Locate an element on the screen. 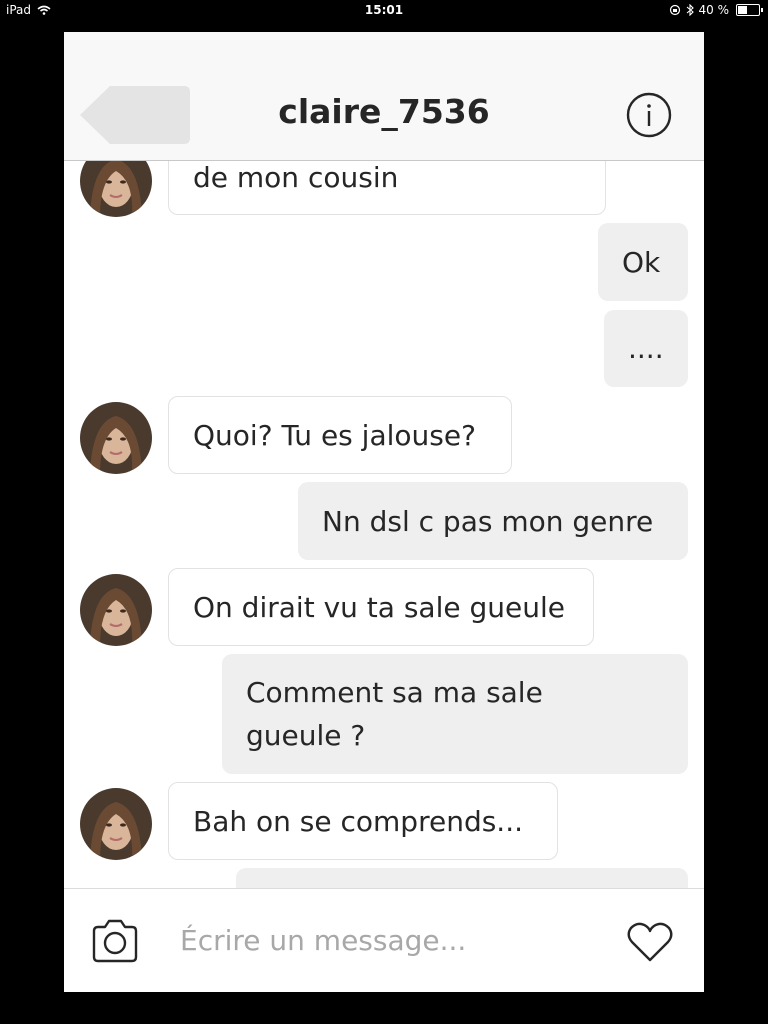 The image size is (768, 1024). status-bar-right: 40 % is located at coordinates (716, 10).